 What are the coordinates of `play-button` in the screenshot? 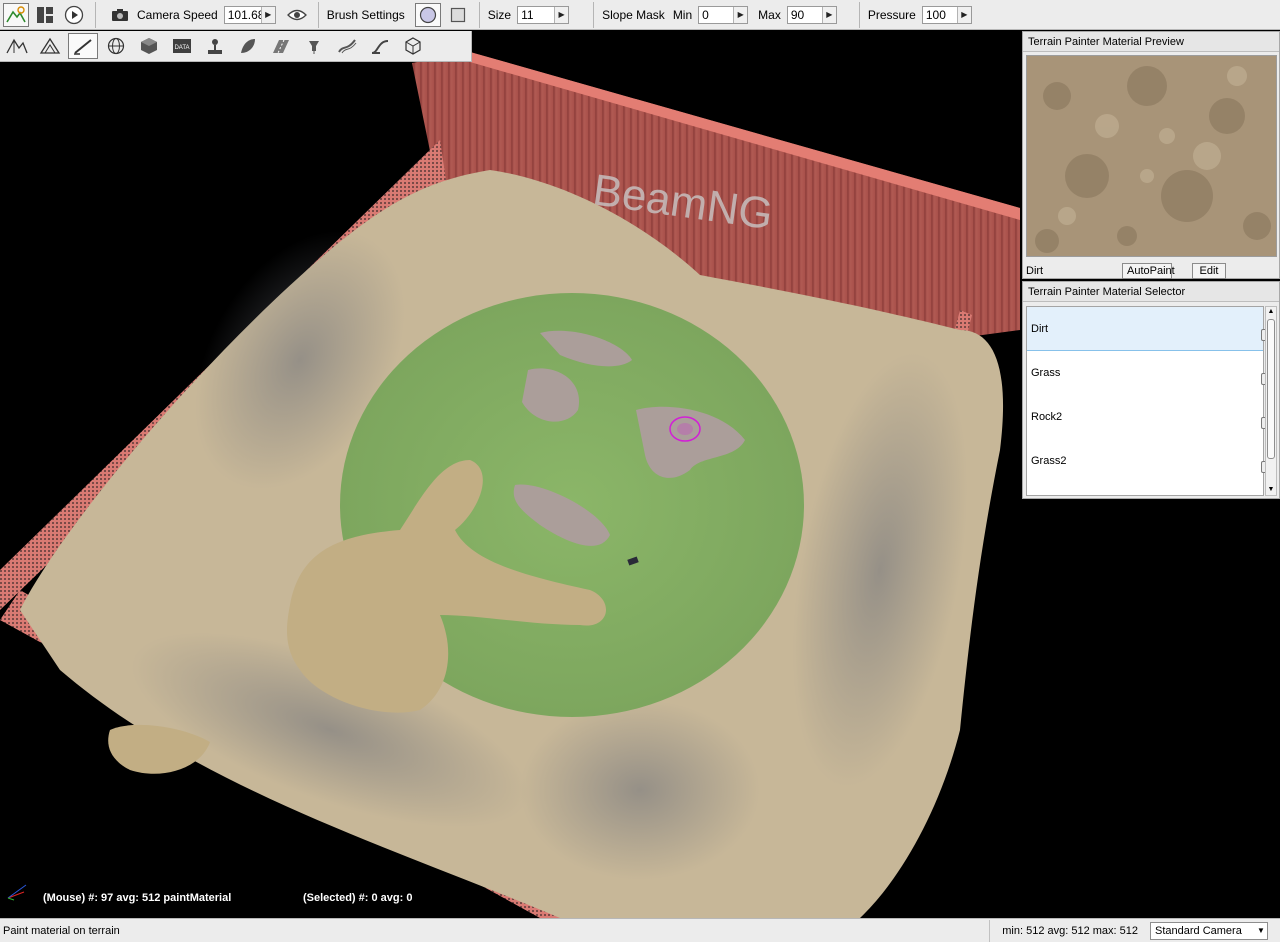 It's located at (74, 15).